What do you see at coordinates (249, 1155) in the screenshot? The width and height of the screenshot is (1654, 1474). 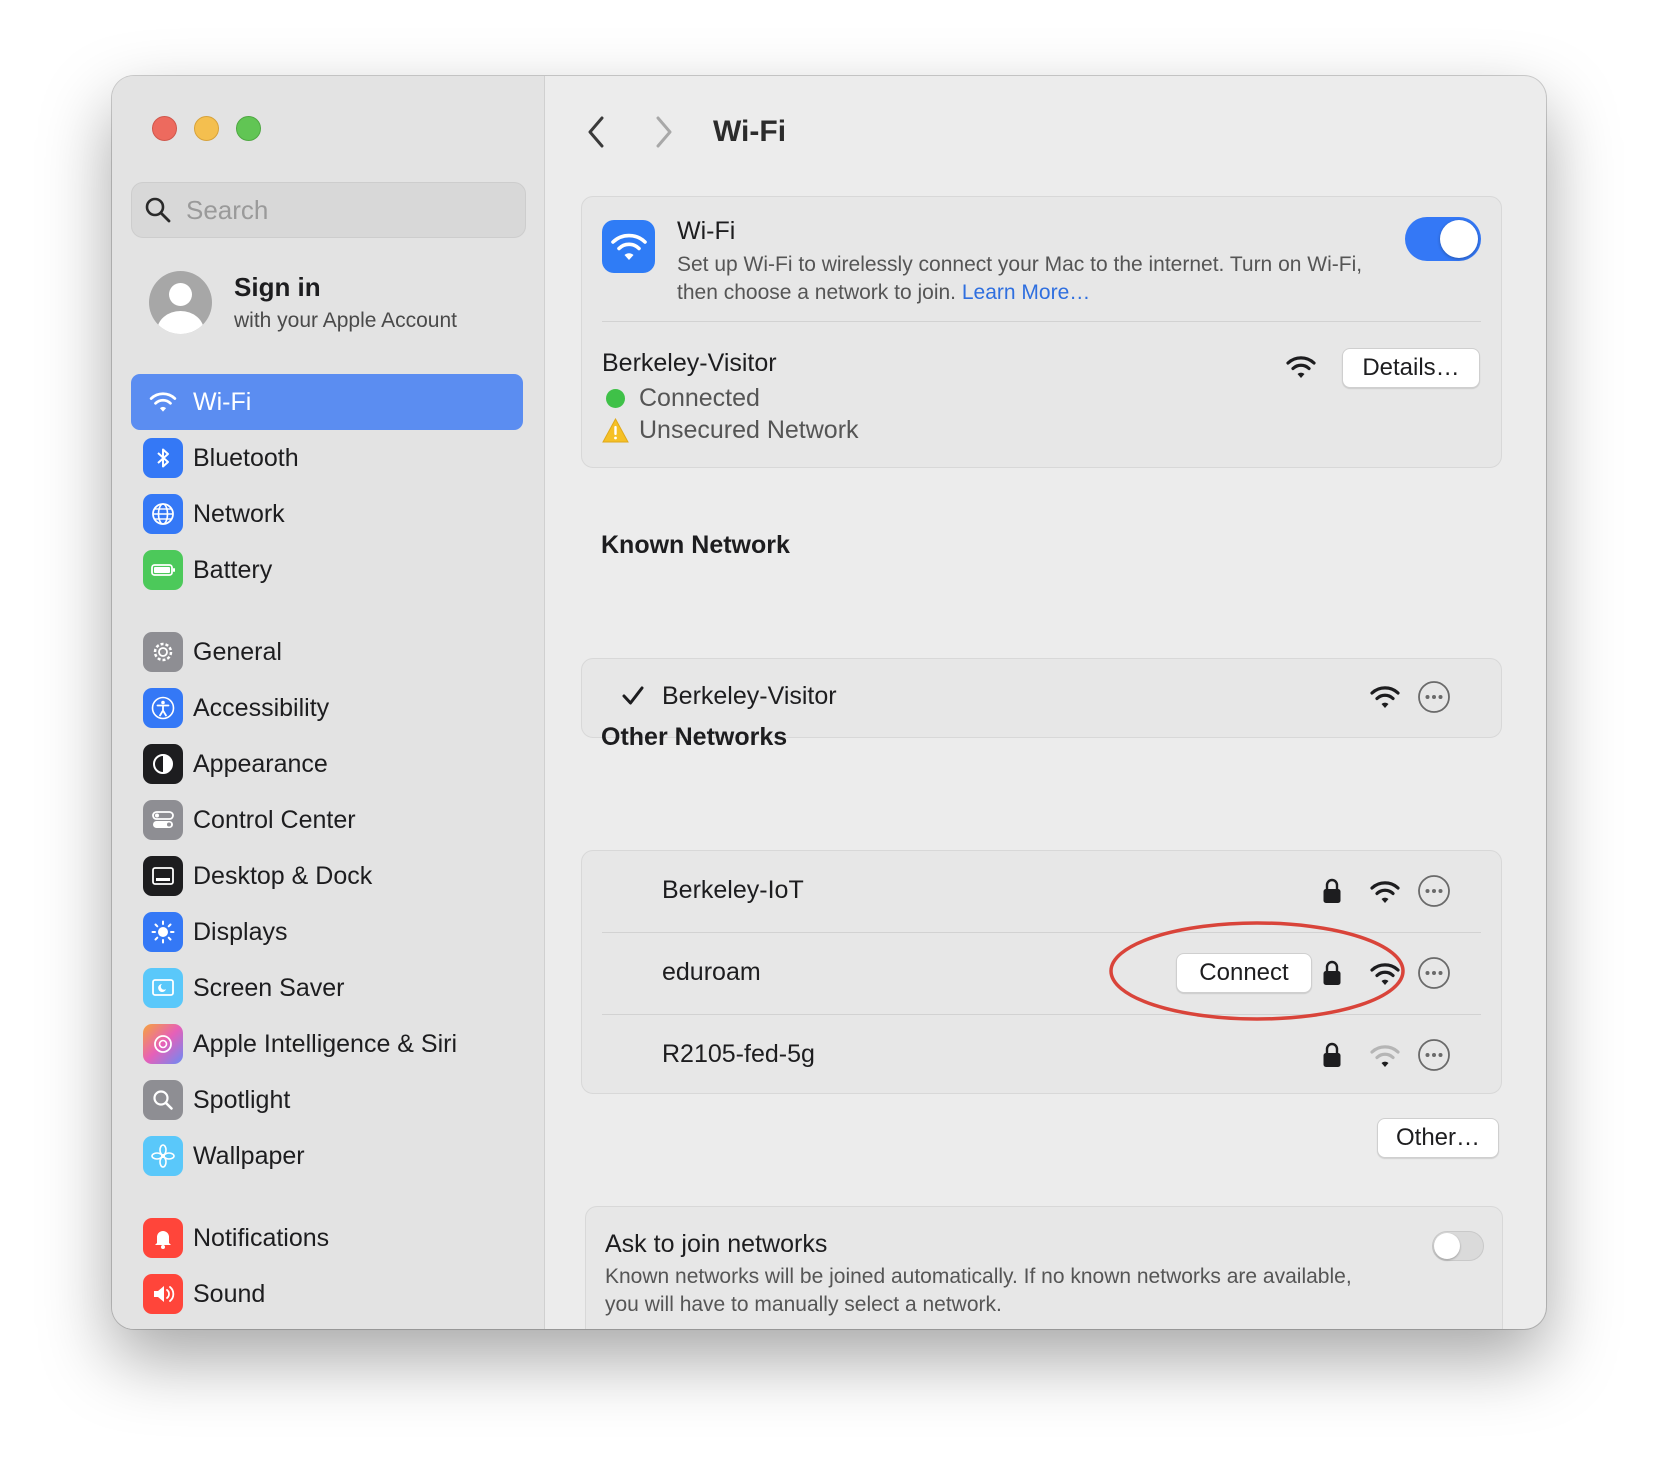 I see `sidebar-item-label: Wallpaper` at bounding box center [249, 1155].